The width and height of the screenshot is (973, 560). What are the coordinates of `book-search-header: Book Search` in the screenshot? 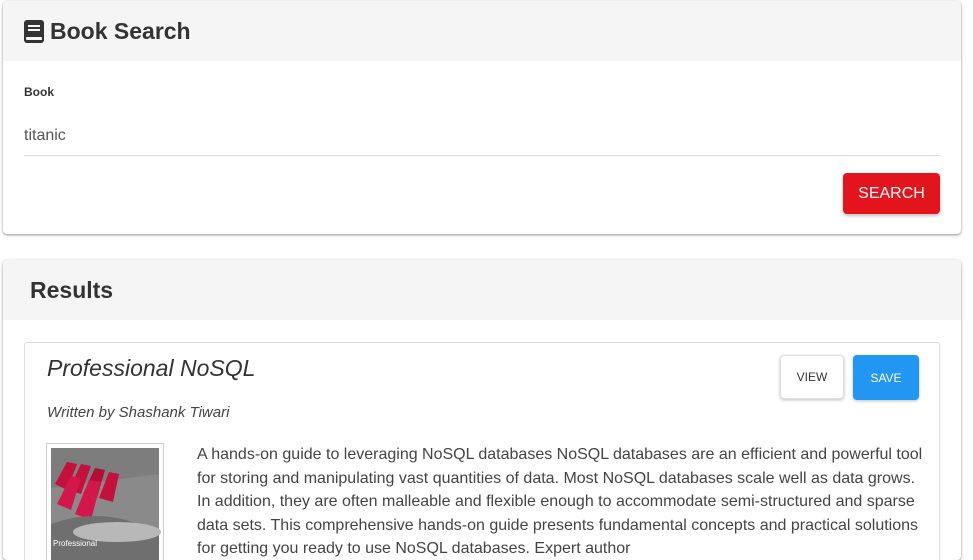 It's located at (482, 31).